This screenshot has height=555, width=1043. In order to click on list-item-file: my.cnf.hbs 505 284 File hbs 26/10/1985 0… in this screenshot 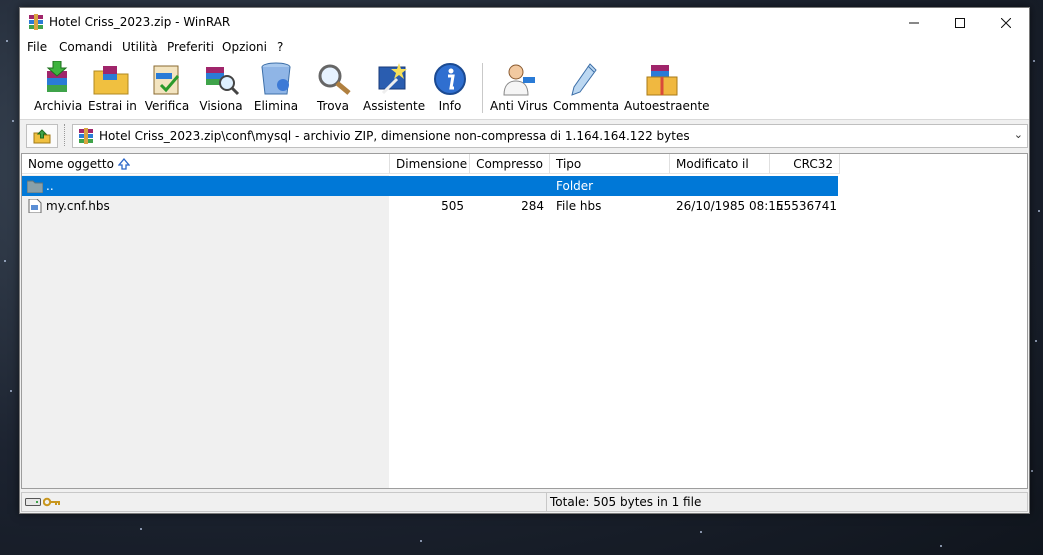, I will do `click(430, 206)`.